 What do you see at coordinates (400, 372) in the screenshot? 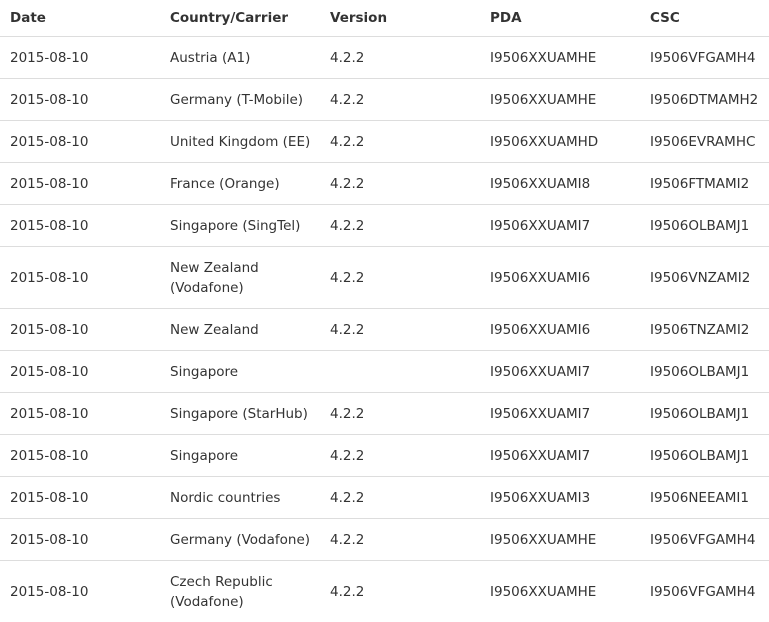
I see `cell-version` at bounding box center [400, 372].